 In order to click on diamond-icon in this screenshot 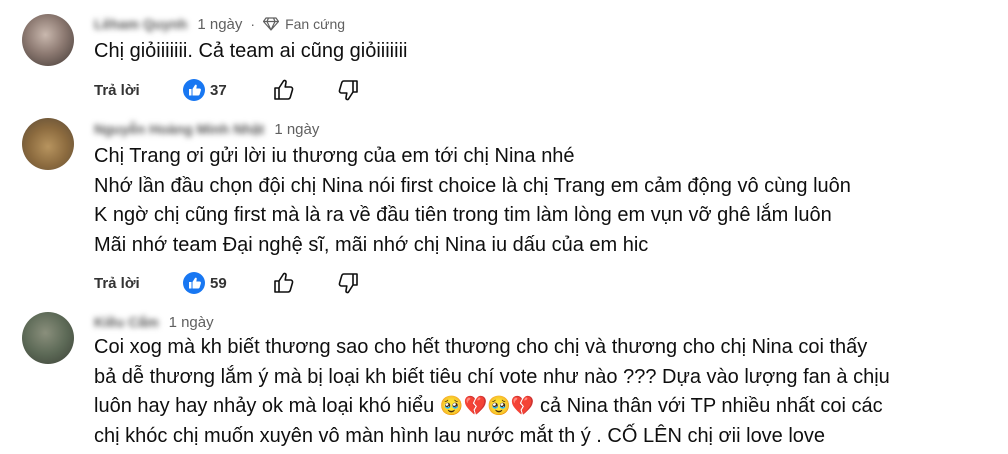, I will do `click(271, 24)`.